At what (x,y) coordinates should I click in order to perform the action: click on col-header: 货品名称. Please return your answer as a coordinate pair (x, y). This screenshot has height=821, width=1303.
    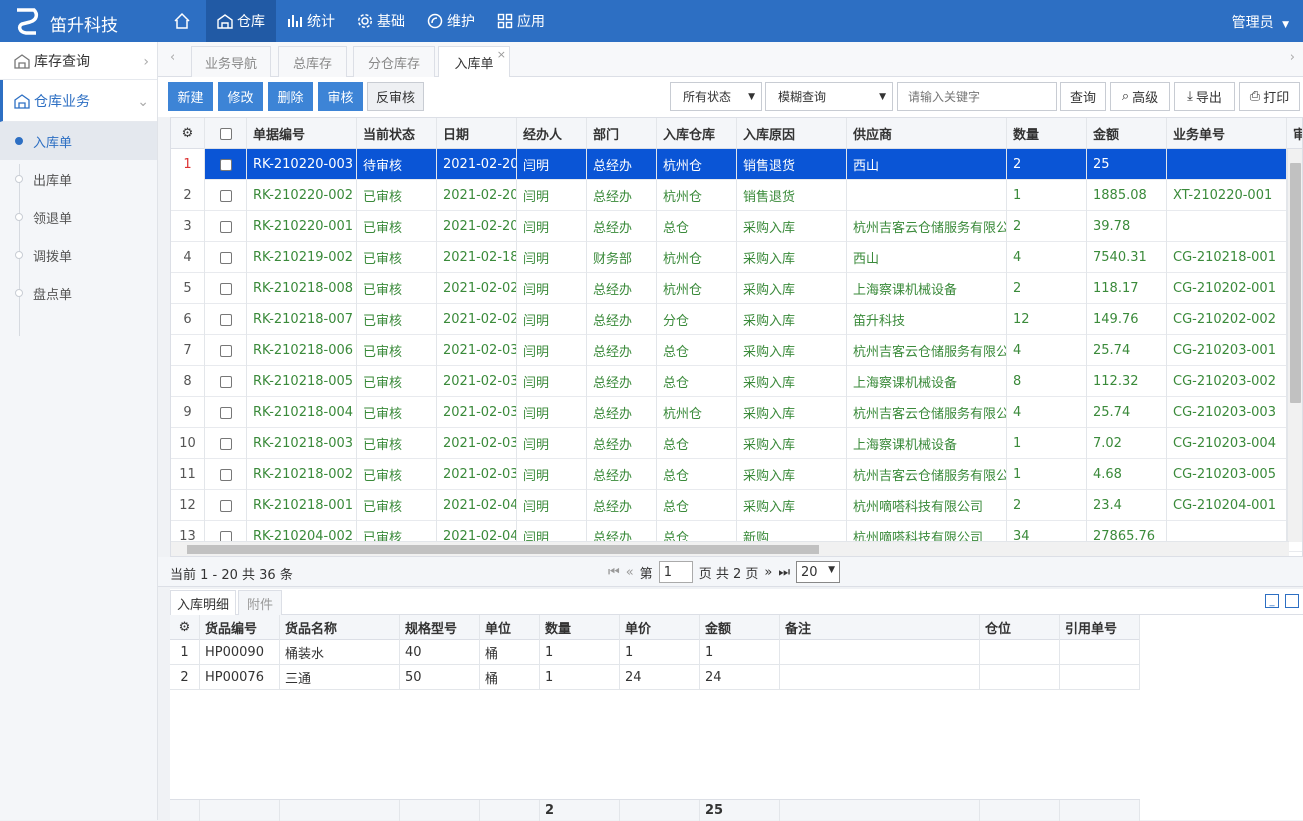
    Looking at the image, I should click on (340, 627).